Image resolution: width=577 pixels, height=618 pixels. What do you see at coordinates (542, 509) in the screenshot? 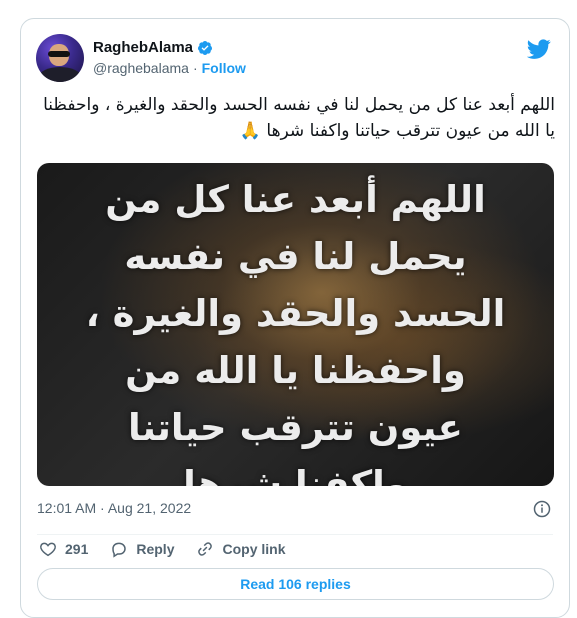
I see `info-icon` at bounding box center [542, 509].